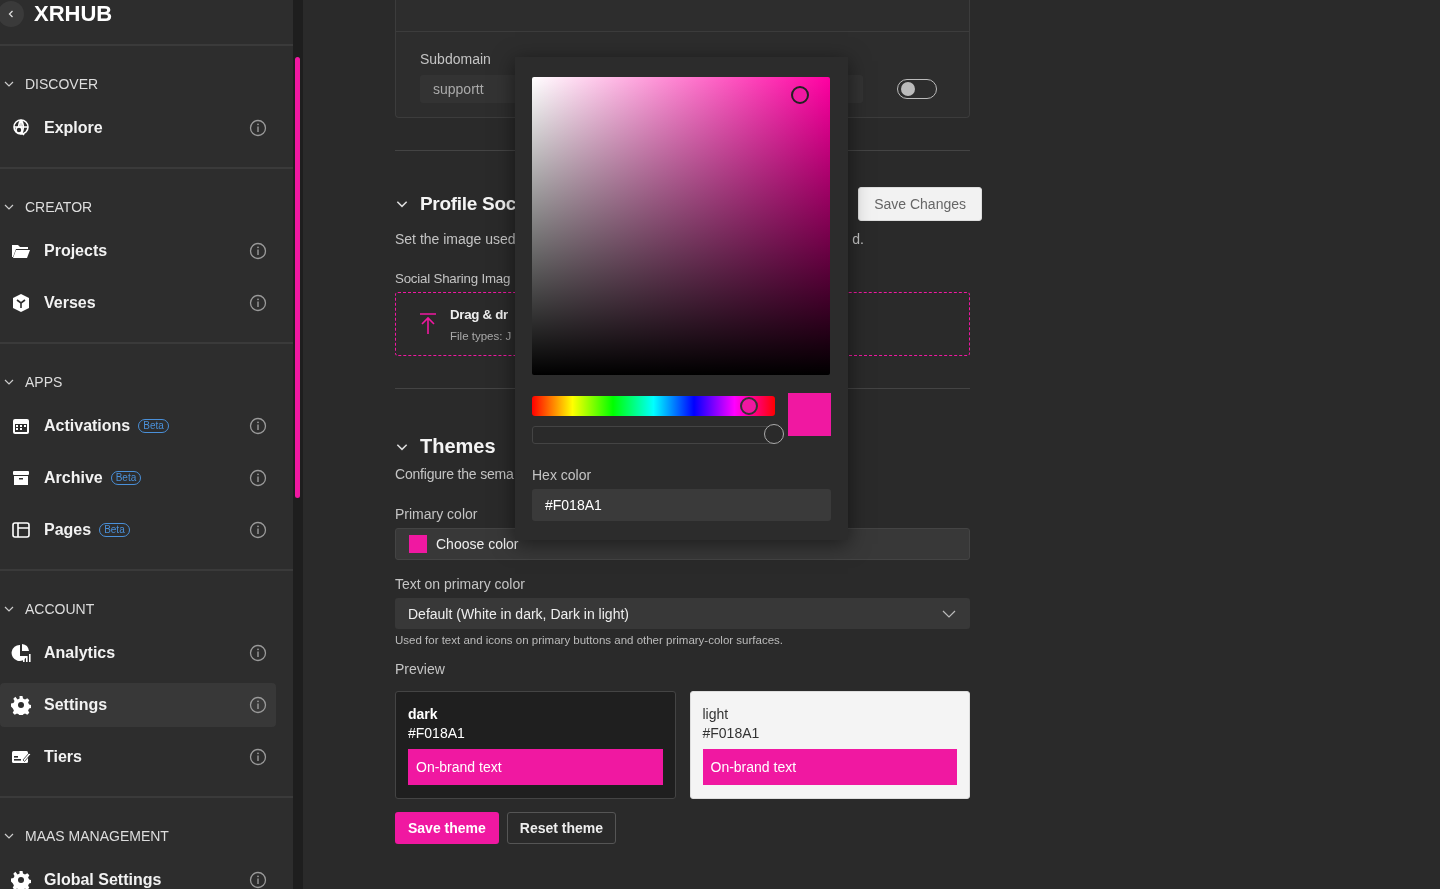 This screenshot has width=1440, height=889. What do you see at coordinates (138, 873) in the screenshot?
I see `sidebar-item: Global Settings` at bounding box center [138, 873].